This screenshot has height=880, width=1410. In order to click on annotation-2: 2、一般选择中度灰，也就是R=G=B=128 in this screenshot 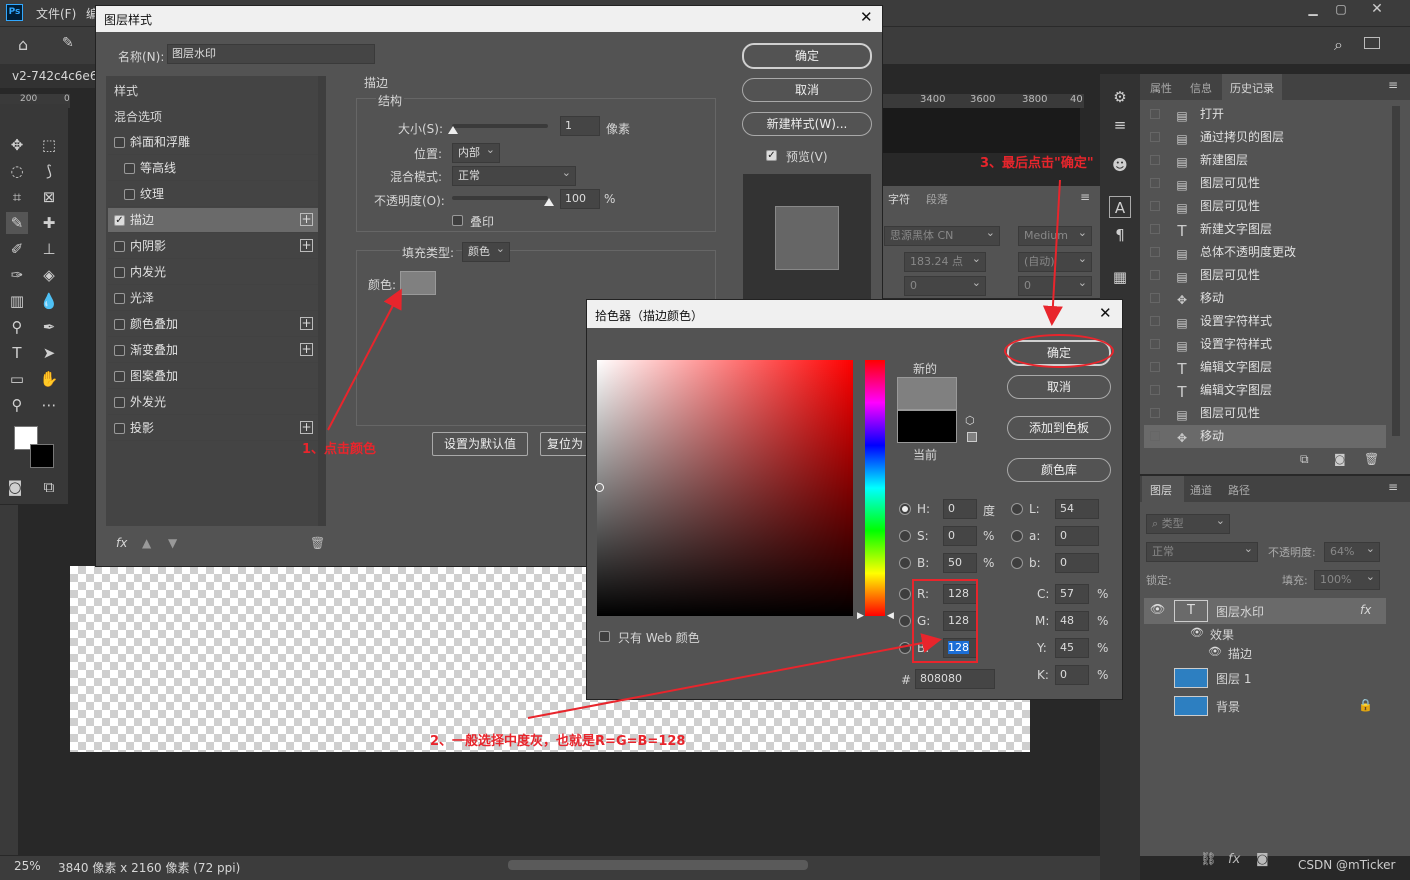, I will do `click(558, 741)`.